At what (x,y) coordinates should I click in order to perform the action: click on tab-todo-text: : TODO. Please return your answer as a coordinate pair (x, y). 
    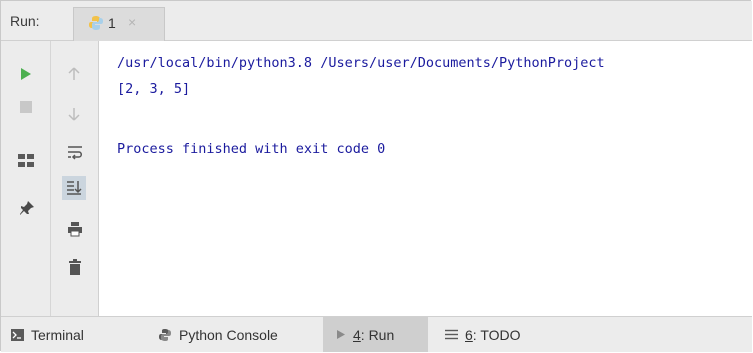
    Looking at the image, I should click on (496, 334).